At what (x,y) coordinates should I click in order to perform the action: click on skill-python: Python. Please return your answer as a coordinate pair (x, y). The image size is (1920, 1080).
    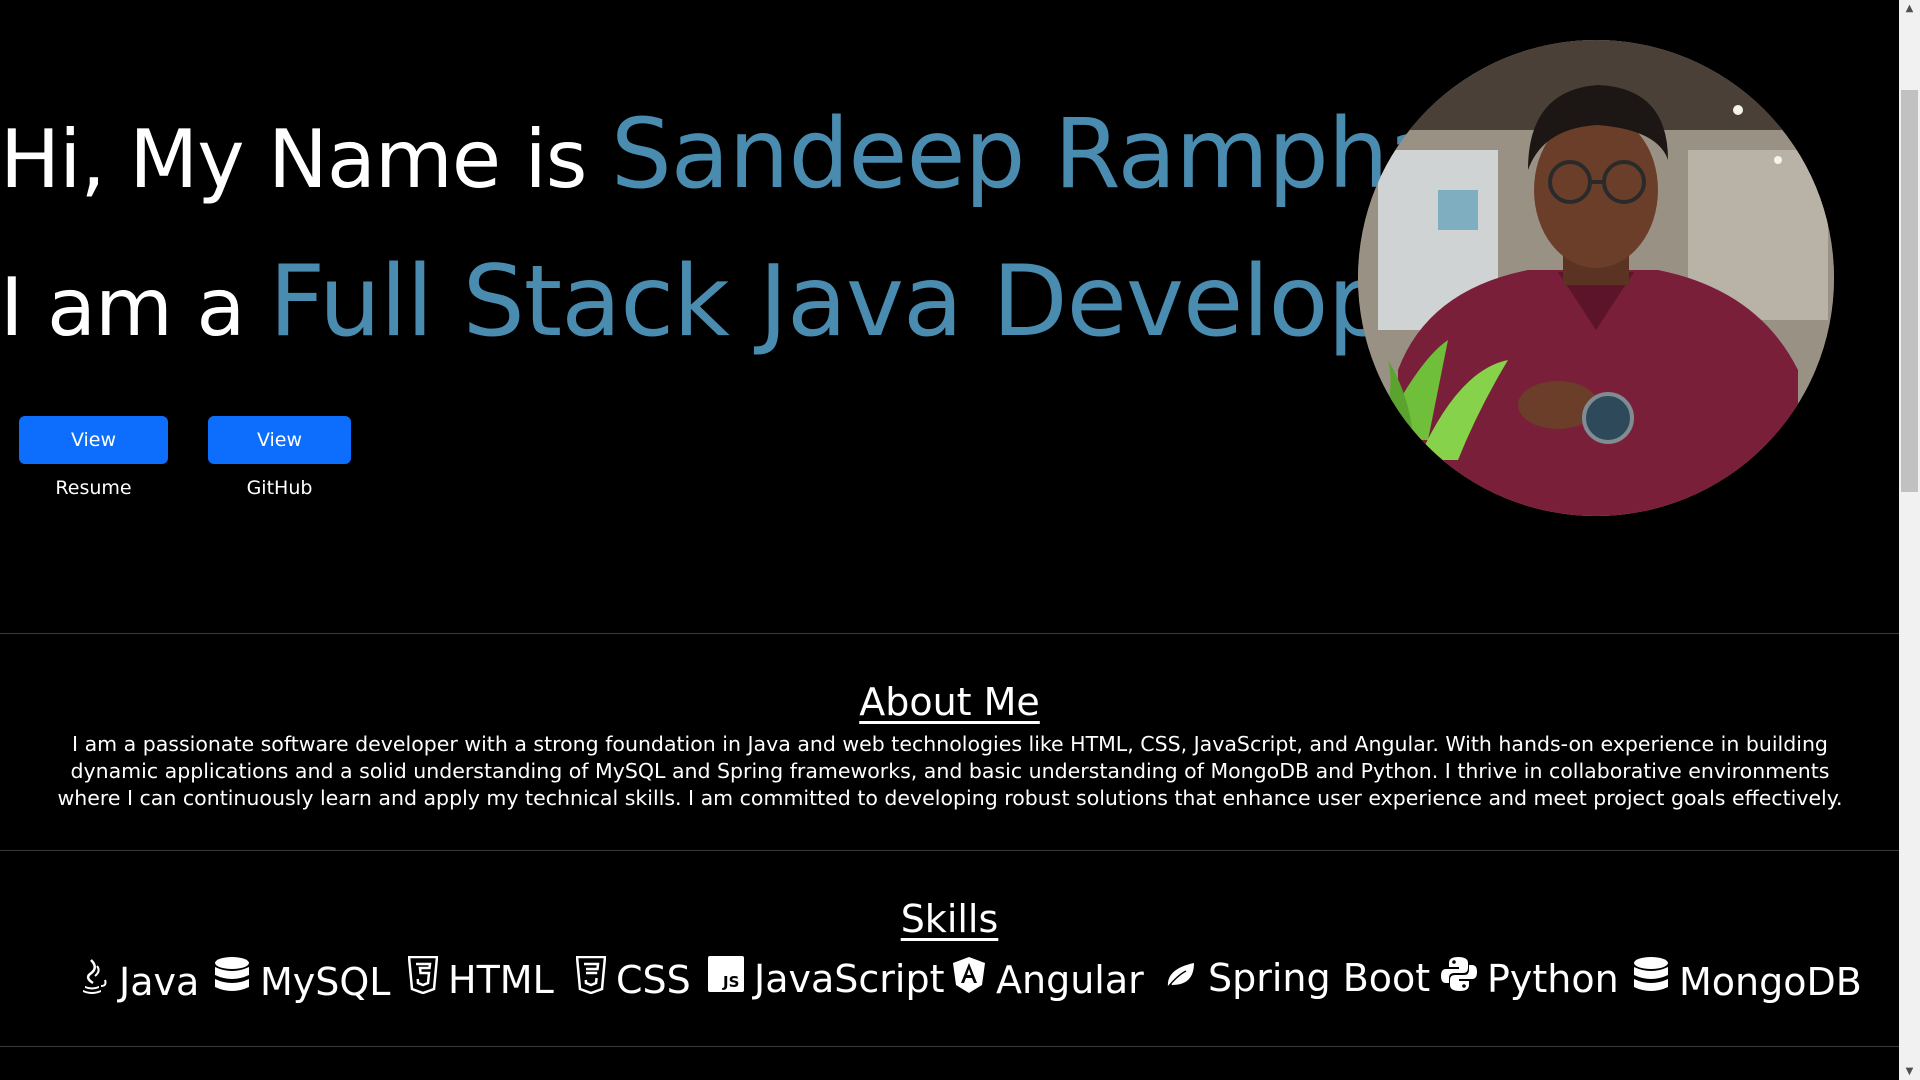
    Looking at the image, I should click on (1530, 978).